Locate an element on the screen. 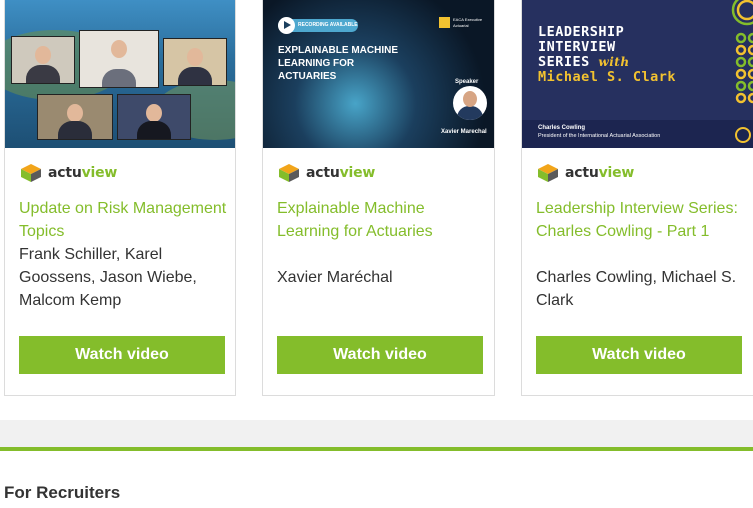  section-divider is located at coordinates (376, 435).